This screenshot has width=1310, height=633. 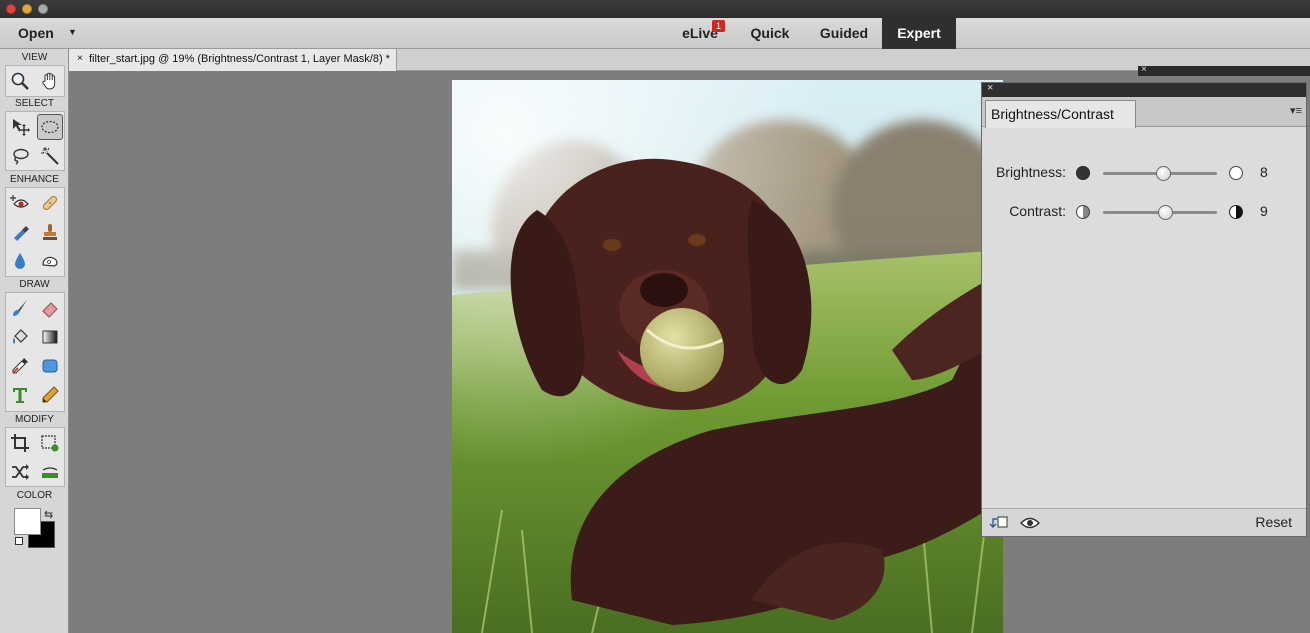 What do you see at coordinates (1037, 211) in the screenshot?
I see `contrast-label: Contrast:` at bounding box center [1037, 211].